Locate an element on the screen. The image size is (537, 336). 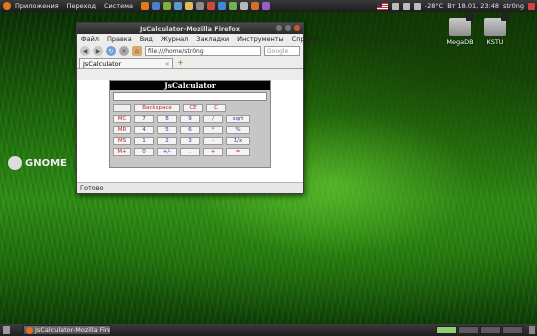
close-tab-icon: × is located at coordinates (167, 64).